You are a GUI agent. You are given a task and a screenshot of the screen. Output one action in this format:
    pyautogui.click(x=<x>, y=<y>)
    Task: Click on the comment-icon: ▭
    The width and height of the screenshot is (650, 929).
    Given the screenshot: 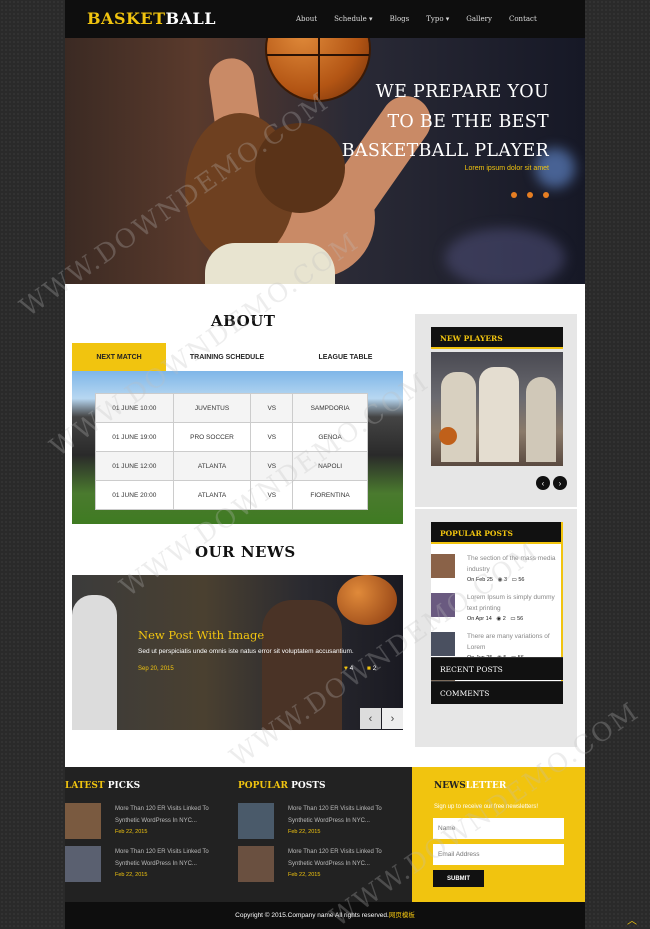 What is the action you would take?
    pyautogui.click(x=514, y=580)
    